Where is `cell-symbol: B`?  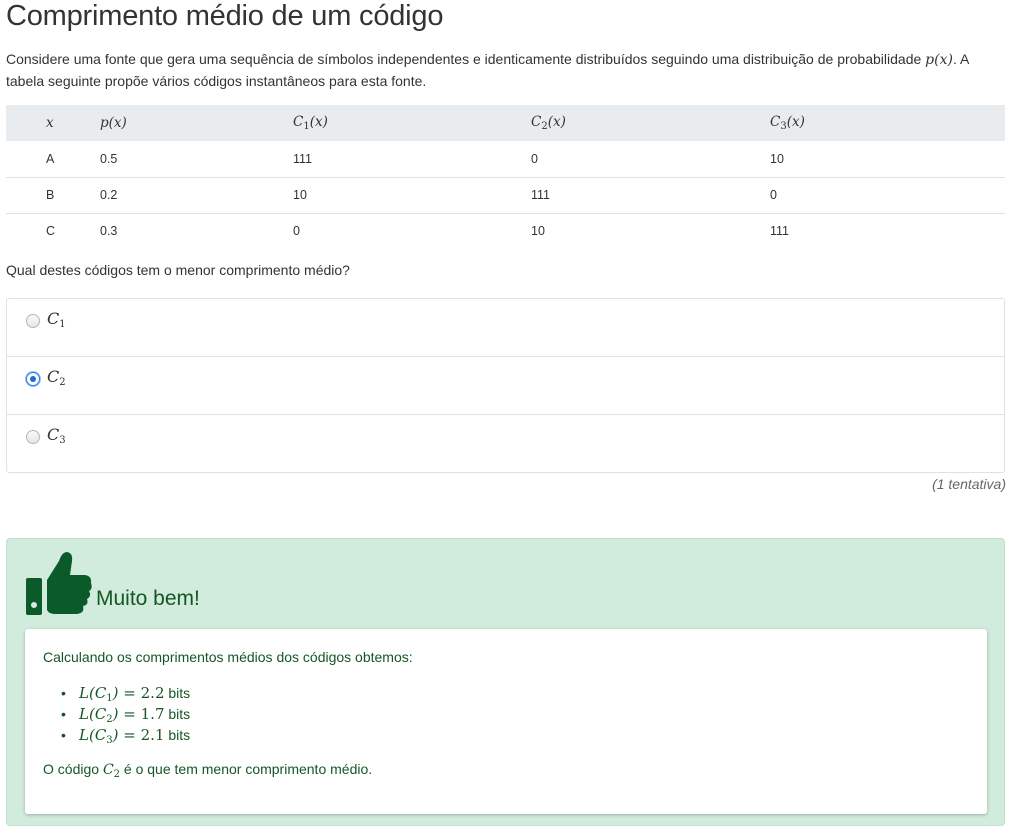 cell-symbol: B is located at coordinates (50, 195).